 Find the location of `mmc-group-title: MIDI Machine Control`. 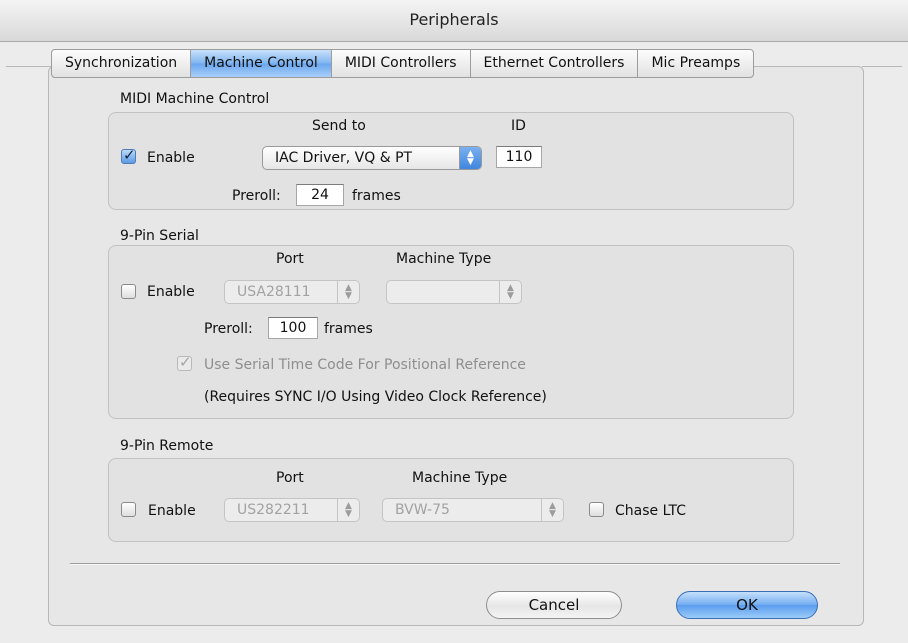

mmc-group-title: MIDI Machine Control is located at coordinates (195, 99).